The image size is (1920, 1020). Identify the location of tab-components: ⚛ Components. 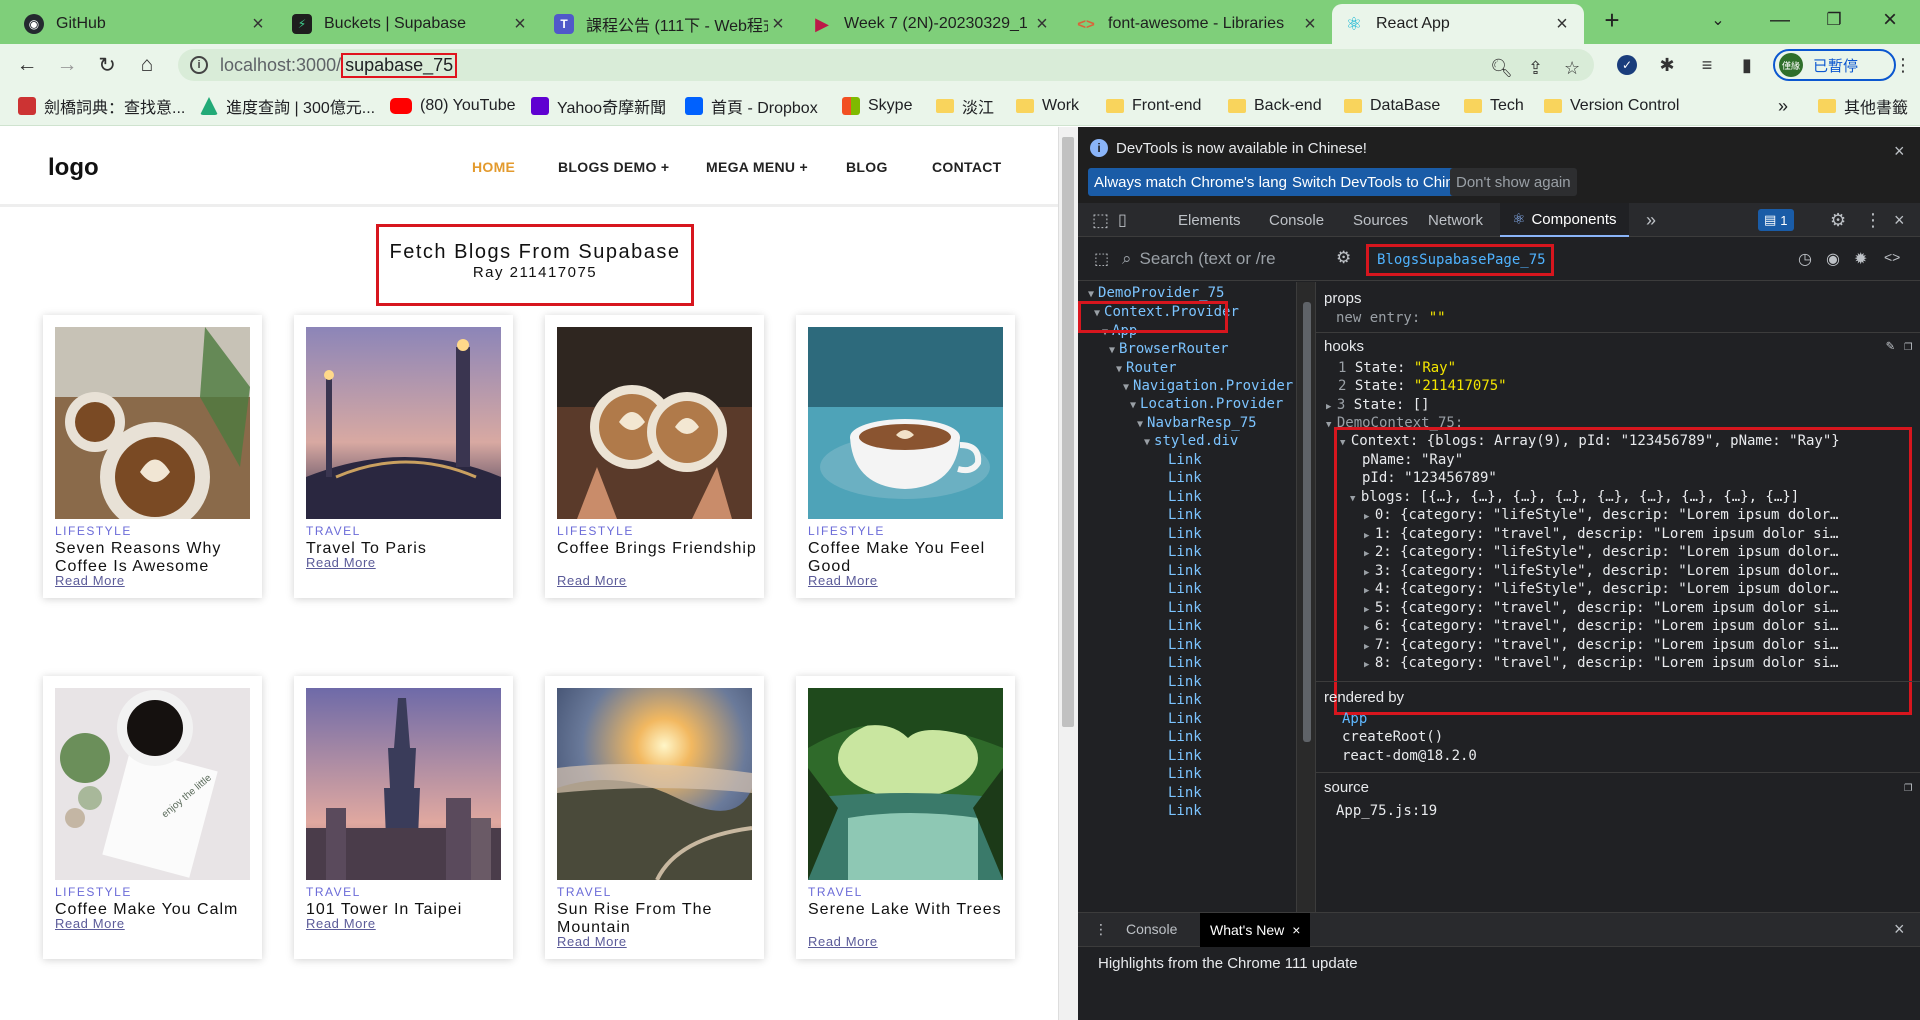
(1564, 220).